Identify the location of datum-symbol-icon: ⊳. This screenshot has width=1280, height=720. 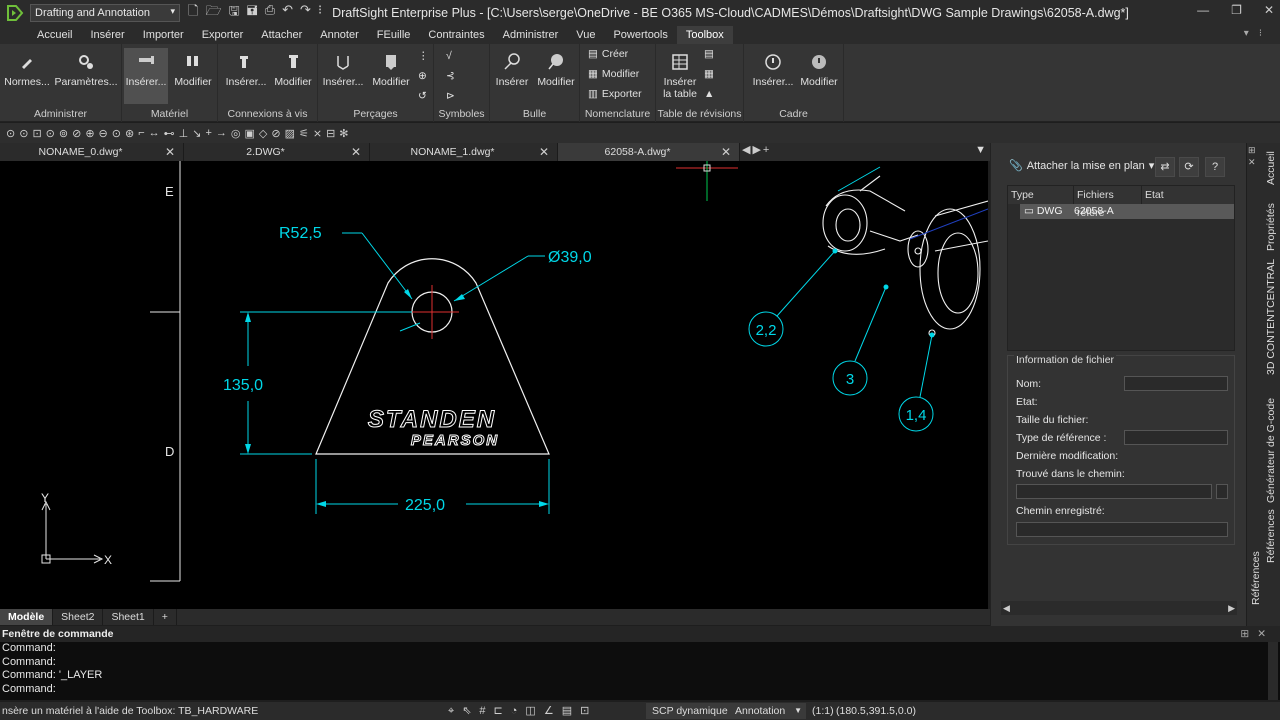
(450, 96).